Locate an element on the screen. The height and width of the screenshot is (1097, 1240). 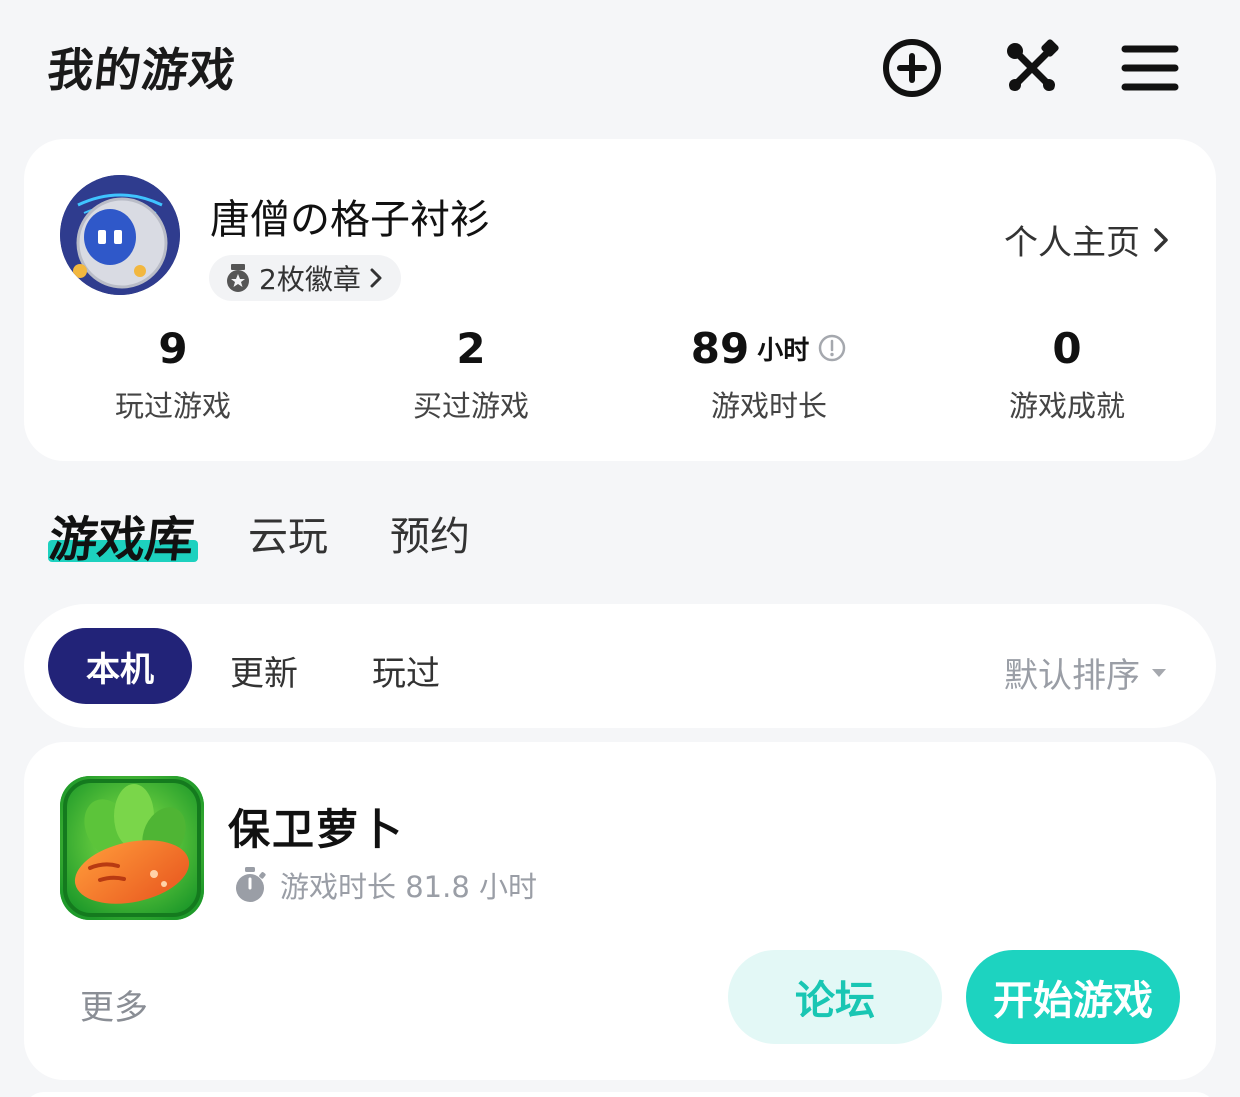
stat-play-time: 89 小时 游戏时长 is located at coordinates (769, 374).